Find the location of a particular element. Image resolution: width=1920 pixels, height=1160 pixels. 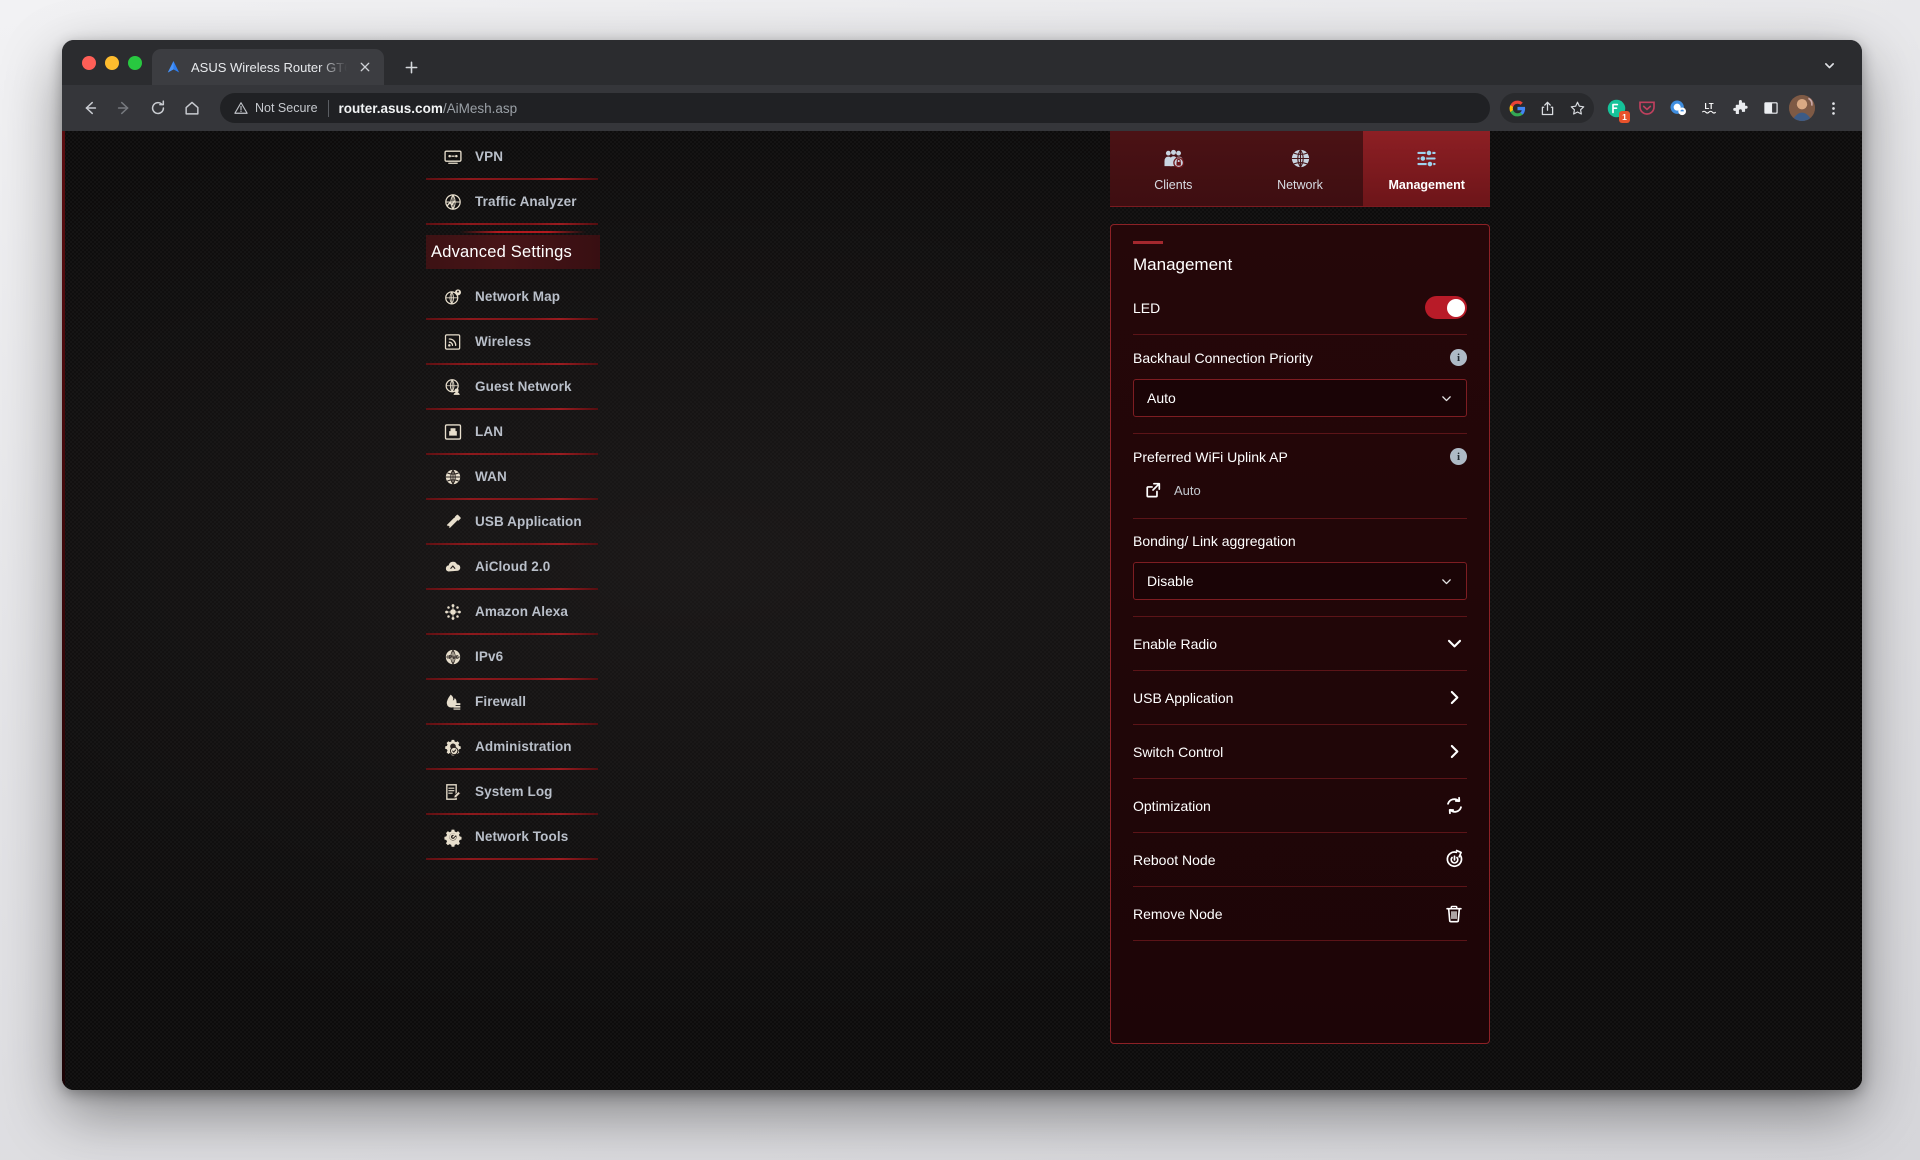

usb-application-row: USB Application is located at coordinates (1300, 698).